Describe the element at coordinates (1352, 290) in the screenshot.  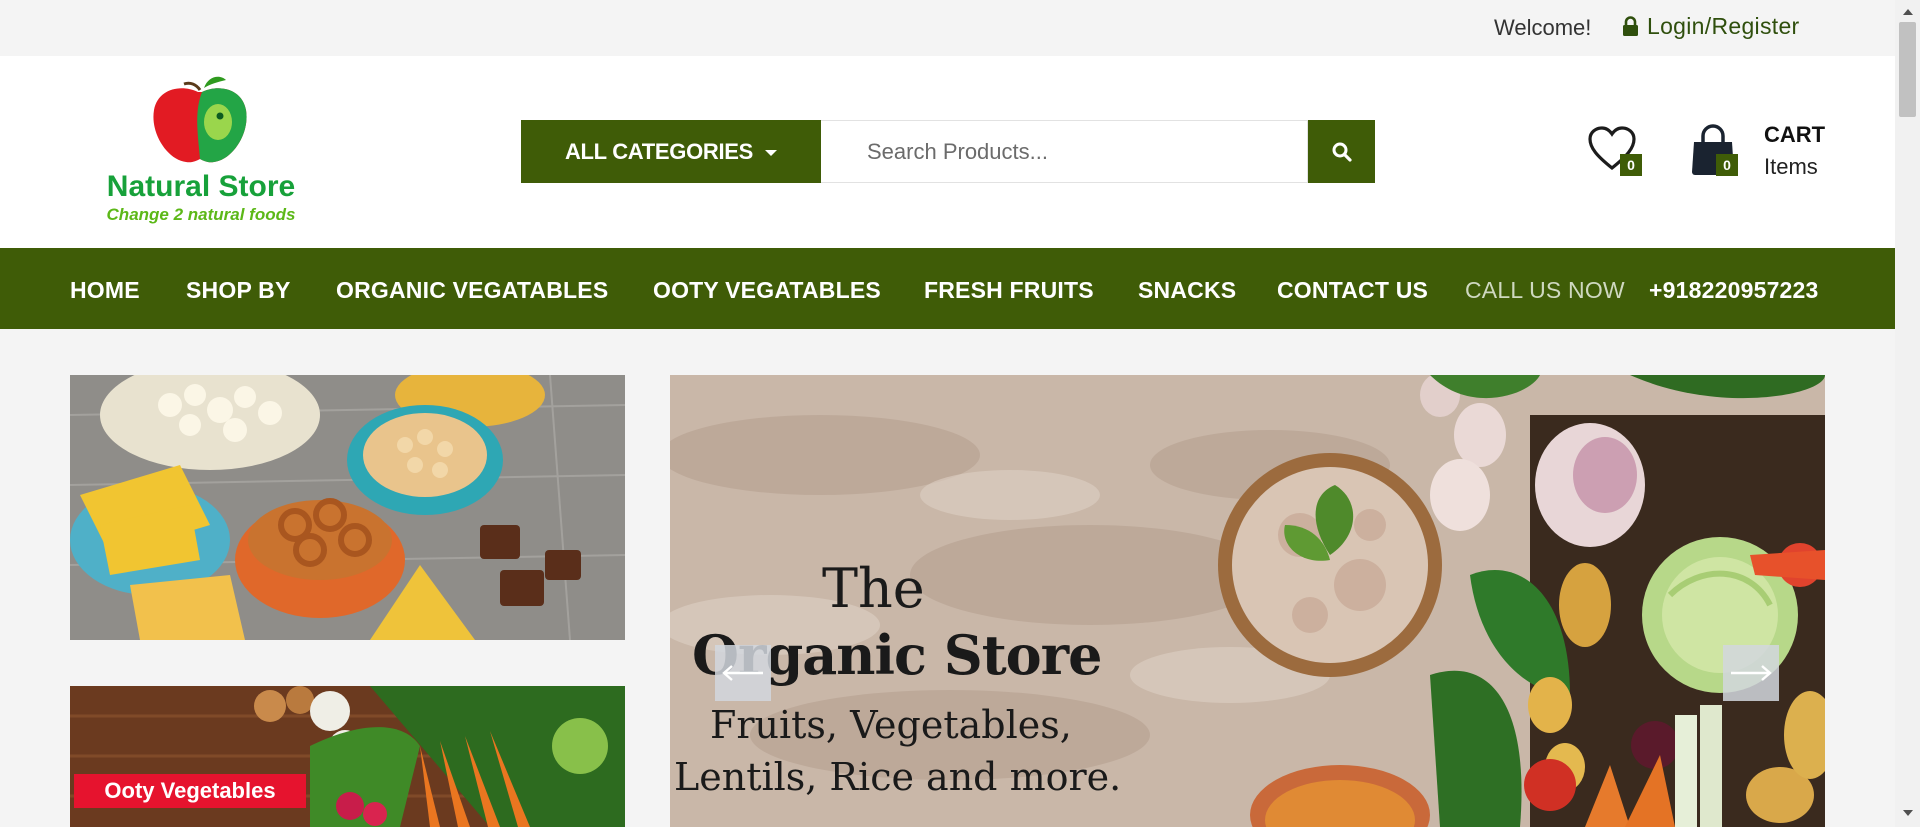
I see `nav-contact-us: CONTACT US` at that location.